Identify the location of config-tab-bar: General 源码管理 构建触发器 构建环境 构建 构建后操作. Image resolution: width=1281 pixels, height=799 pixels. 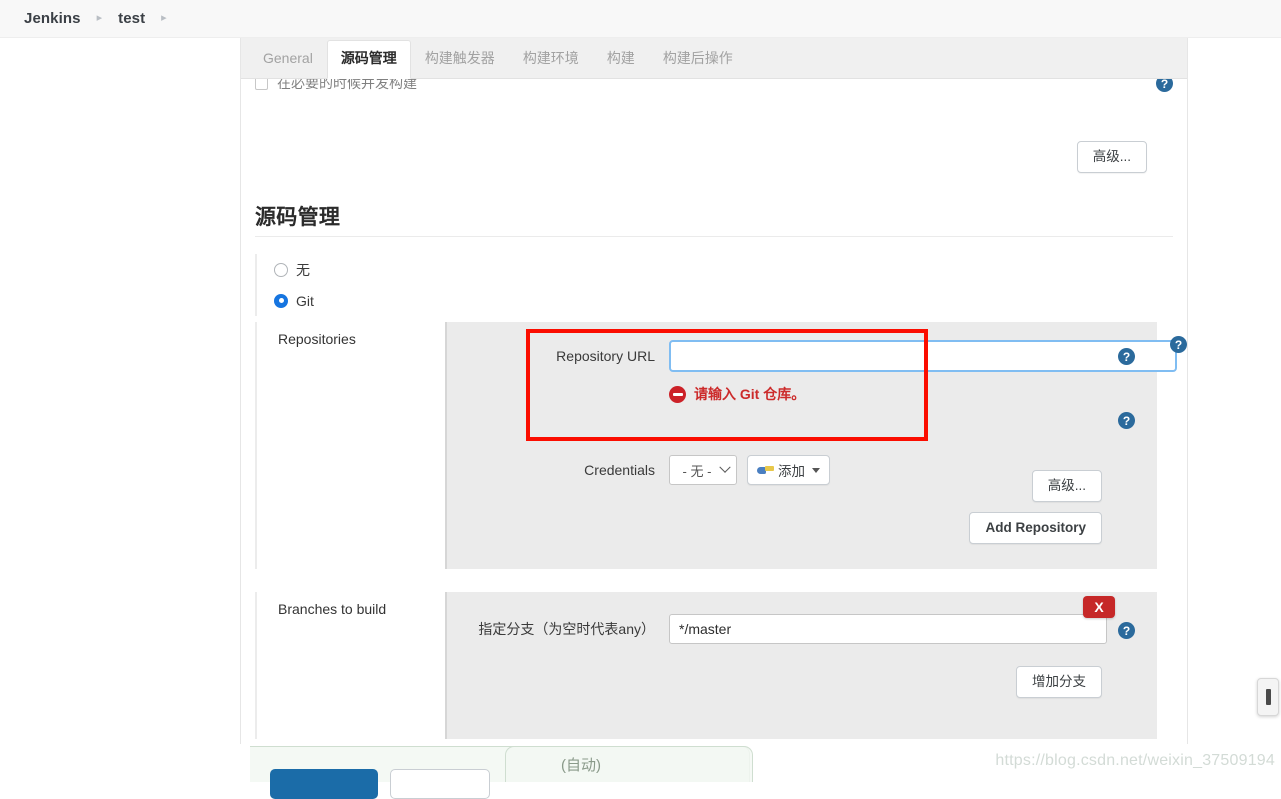
(714, 58).